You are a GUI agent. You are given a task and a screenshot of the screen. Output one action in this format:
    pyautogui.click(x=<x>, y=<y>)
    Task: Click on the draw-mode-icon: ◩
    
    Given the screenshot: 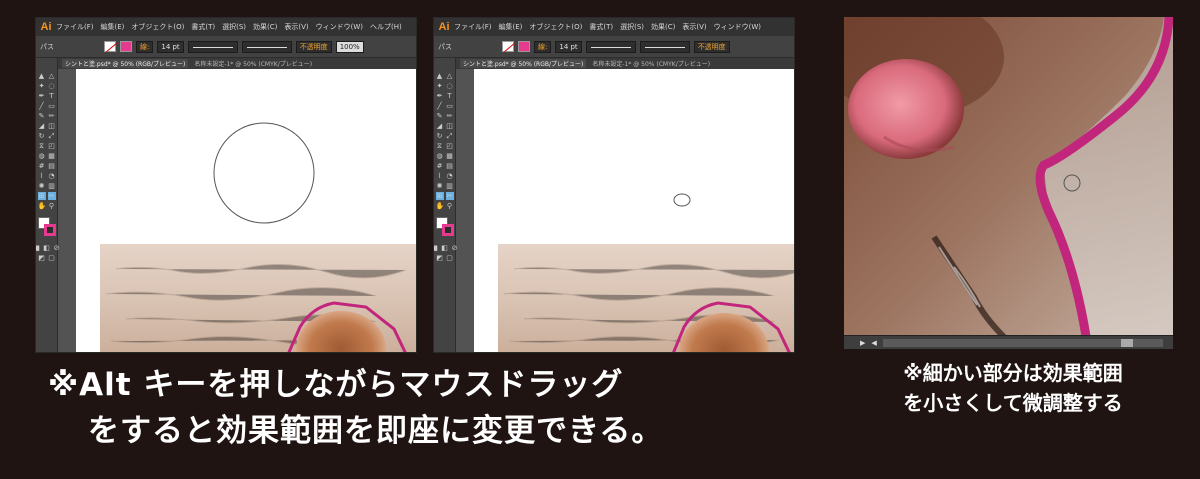 What is the action you would take?
    pyautogui.click(x=42, y=258)
    